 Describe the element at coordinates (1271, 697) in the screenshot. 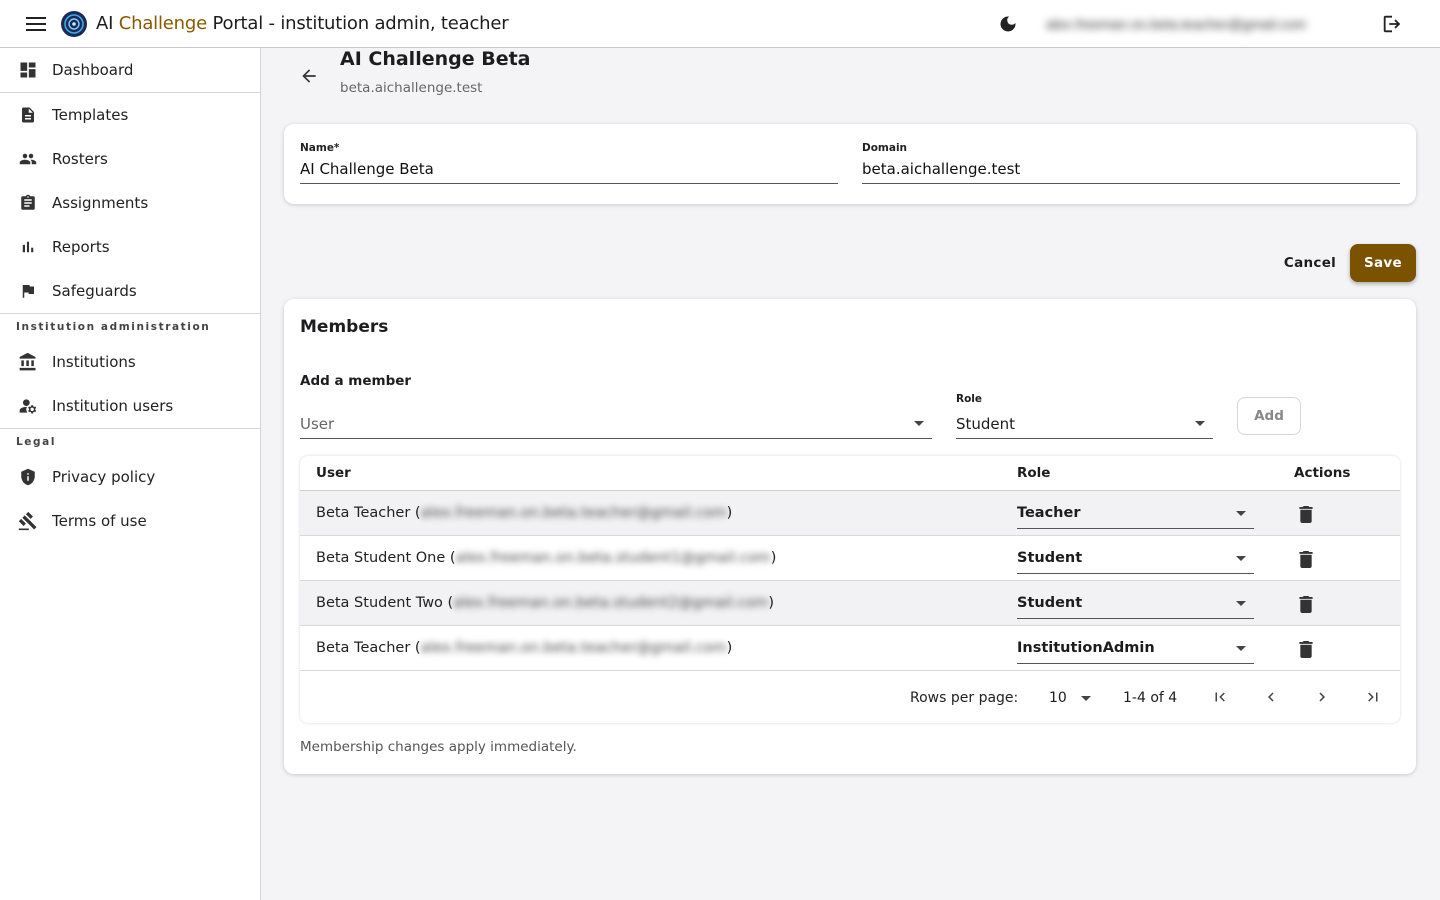

I see `previous-page-icon` at that location.